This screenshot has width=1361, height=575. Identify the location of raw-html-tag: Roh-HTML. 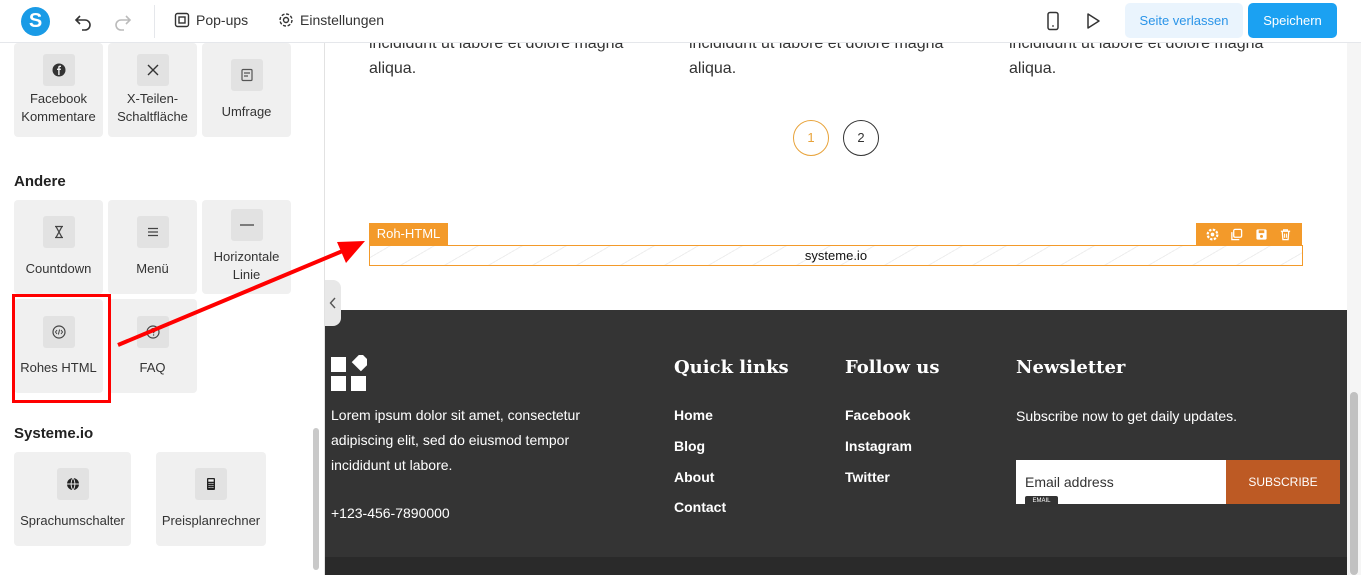
(408, 234).